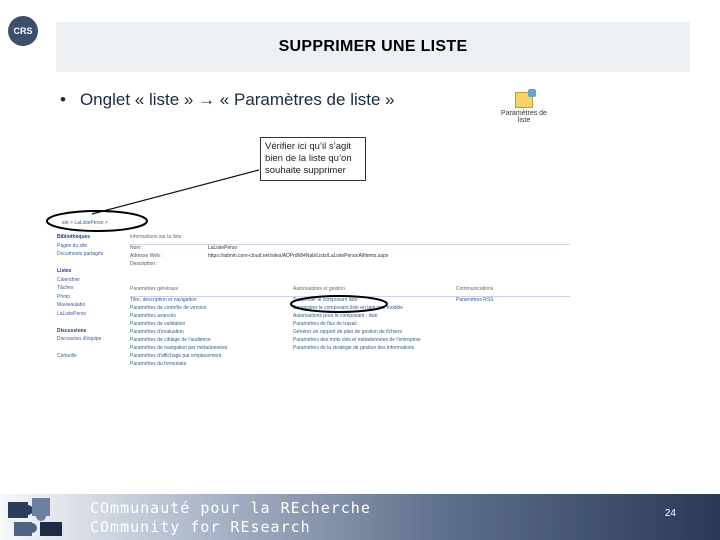 The width and height of the screenshot is (720, 540). Describe the element at coordinates (223, 248) in the screenshot. I see `info-value: LaListePerso` at that location.